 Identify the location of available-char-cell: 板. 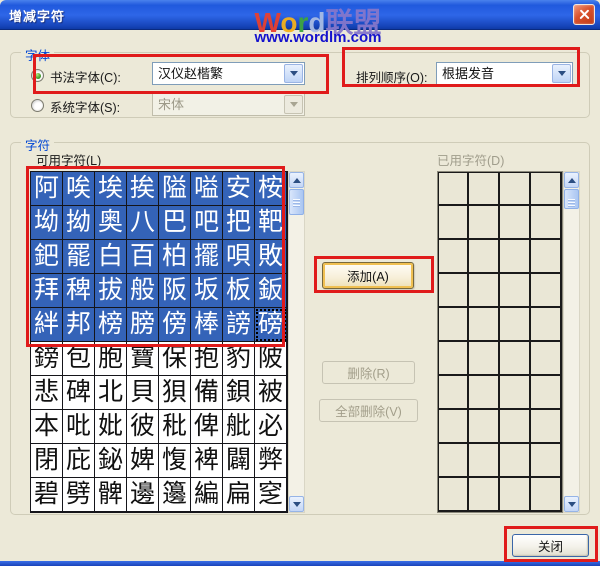
(239, 291).